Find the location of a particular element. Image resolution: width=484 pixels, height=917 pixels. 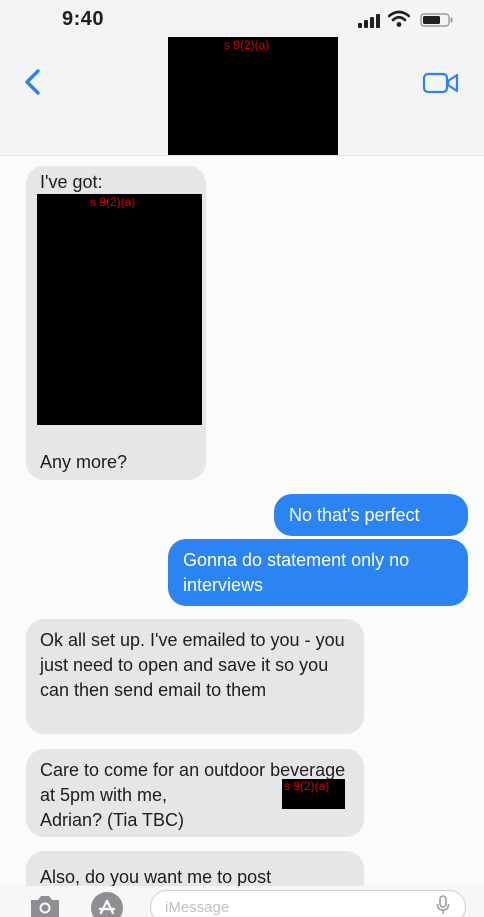

message-text: Any more? is located at coordinates (84, 462).